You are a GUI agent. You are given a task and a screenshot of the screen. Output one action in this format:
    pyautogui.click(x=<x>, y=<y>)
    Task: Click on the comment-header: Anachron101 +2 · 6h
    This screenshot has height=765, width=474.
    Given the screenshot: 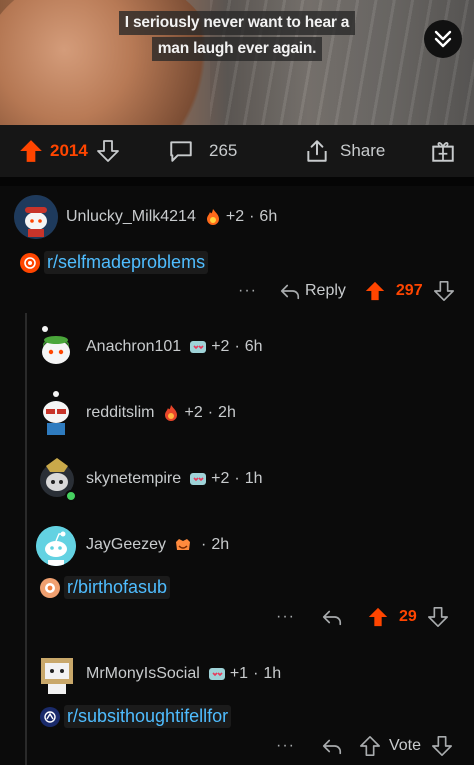 What is the action you would take?
    pyautogui.click(x=174, y=347)
    